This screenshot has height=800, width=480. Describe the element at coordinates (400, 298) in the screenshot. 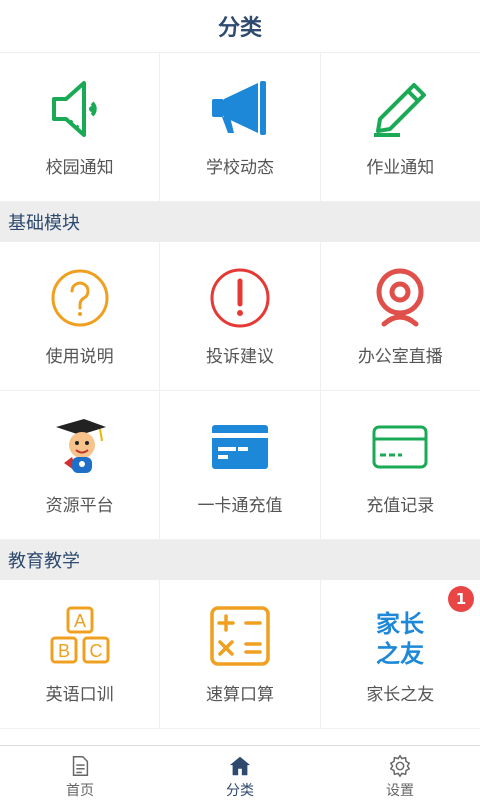

I see `webcam-icon` at that location.